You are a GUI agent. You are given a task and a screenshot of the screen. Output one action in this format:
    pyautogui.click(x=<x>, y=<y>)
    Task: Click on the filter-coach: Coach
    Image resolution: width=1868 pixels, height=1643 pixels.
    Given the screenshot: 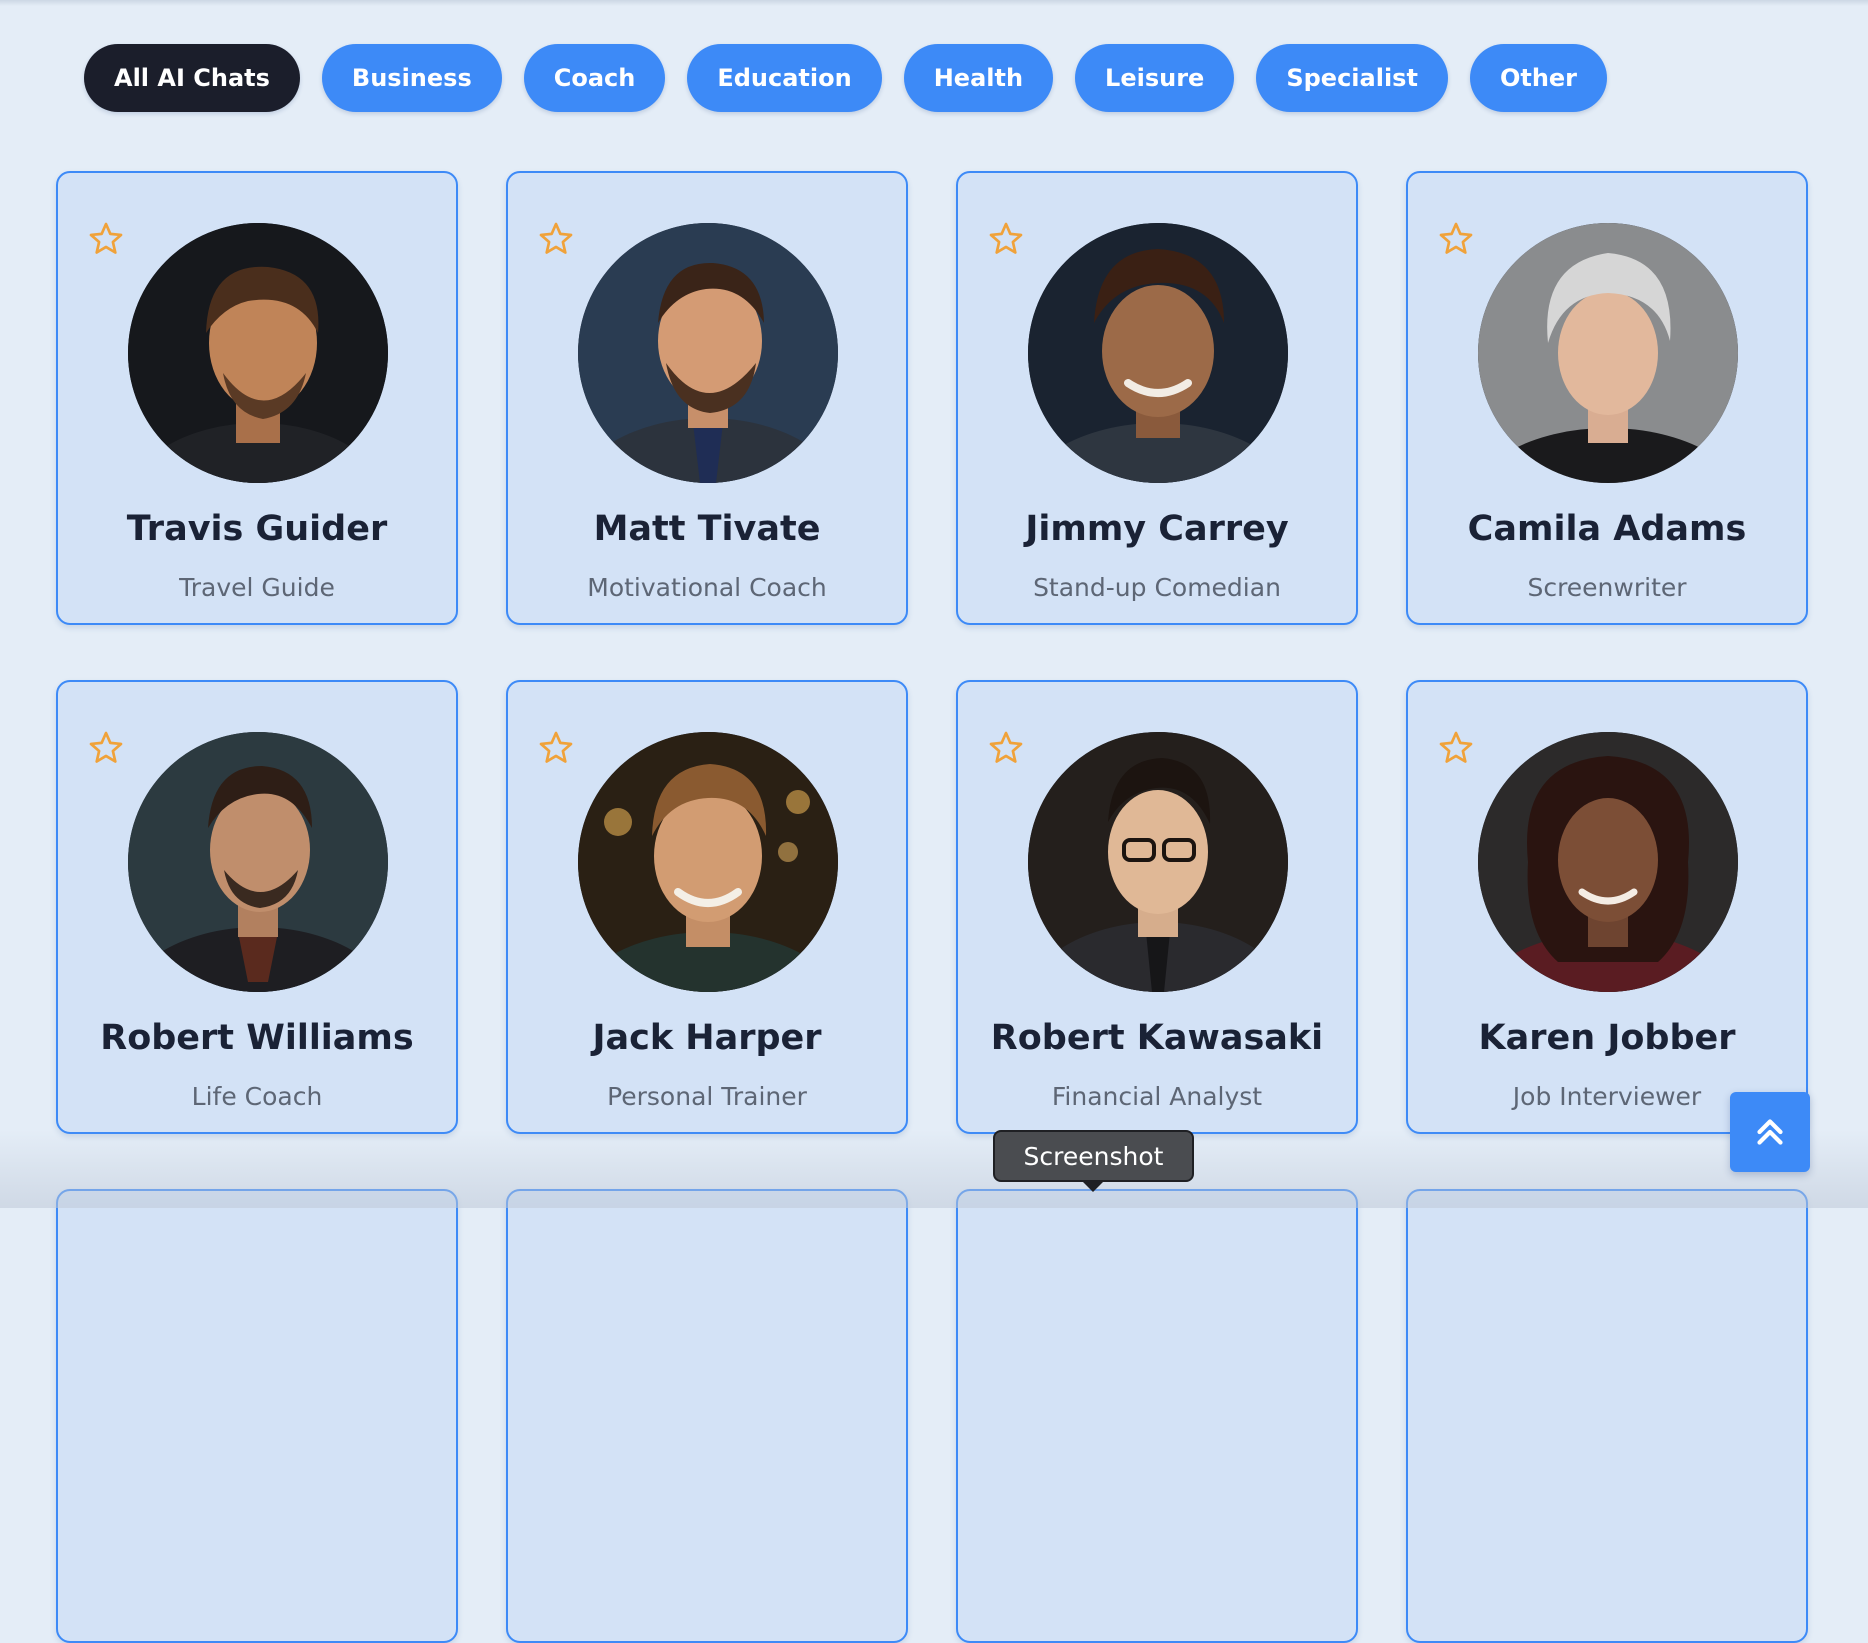 What is the action you would take?
    pyautogui.click(x=594, y=78)
    